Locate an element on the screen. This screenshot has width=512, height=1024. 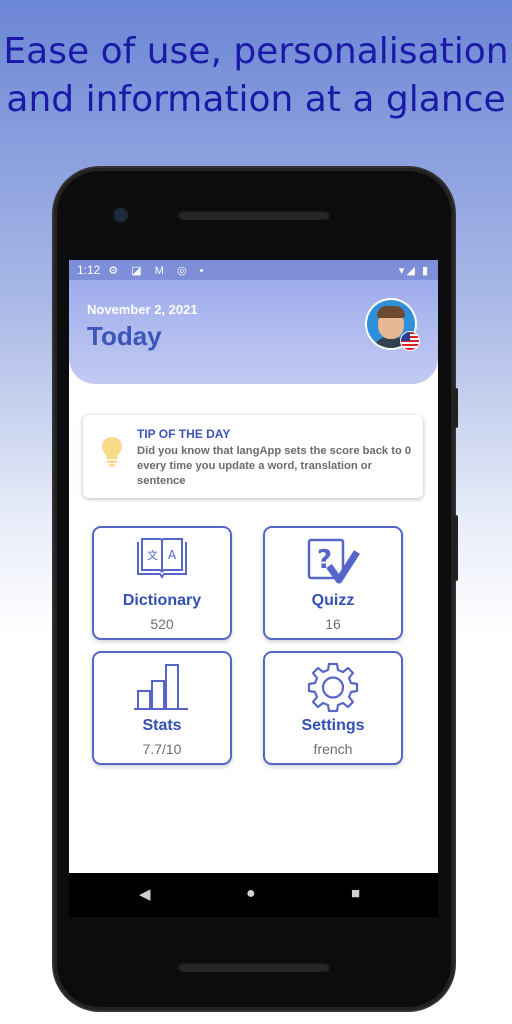
settings-card: Settings french is located at coordinates (333, 708).